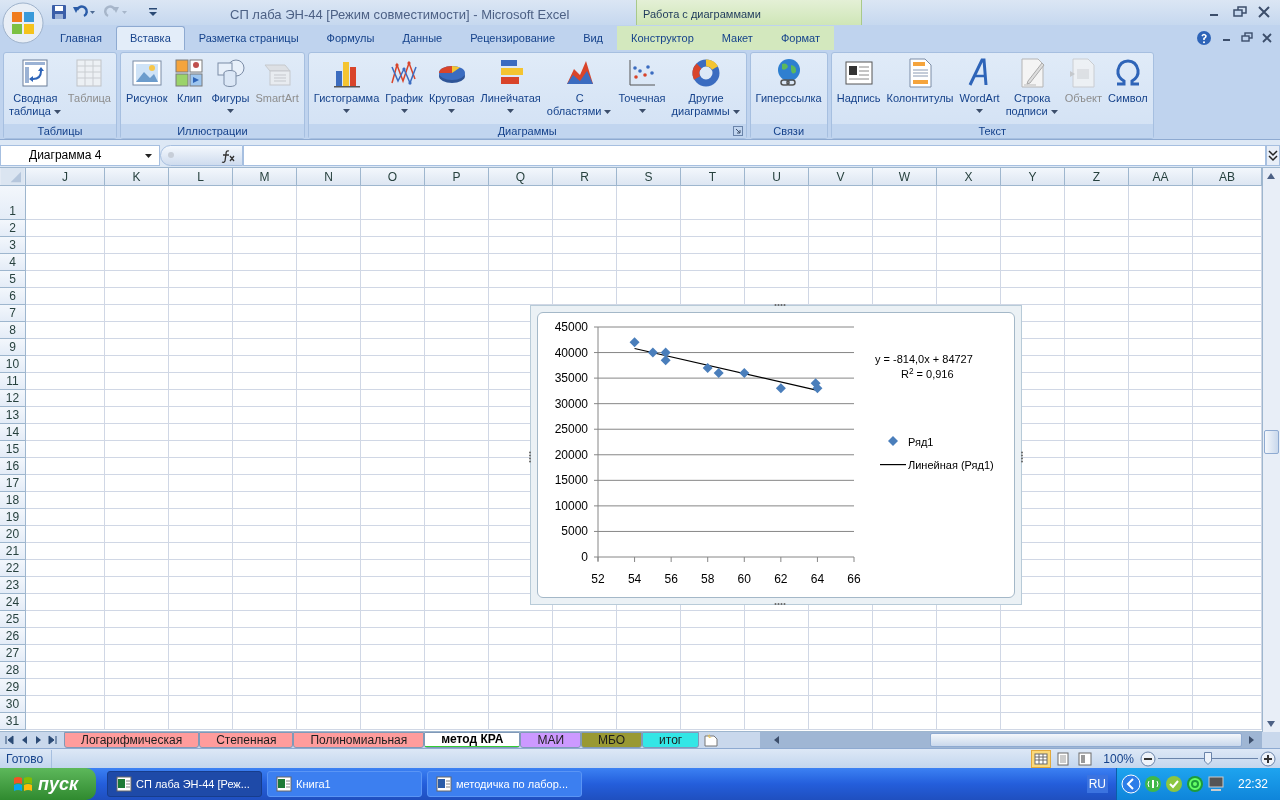 The height and width of the screenshot is (800, 1280). Describe the element at coordinates (59, 12) in the screenshot. I see `save-icon` at that location.